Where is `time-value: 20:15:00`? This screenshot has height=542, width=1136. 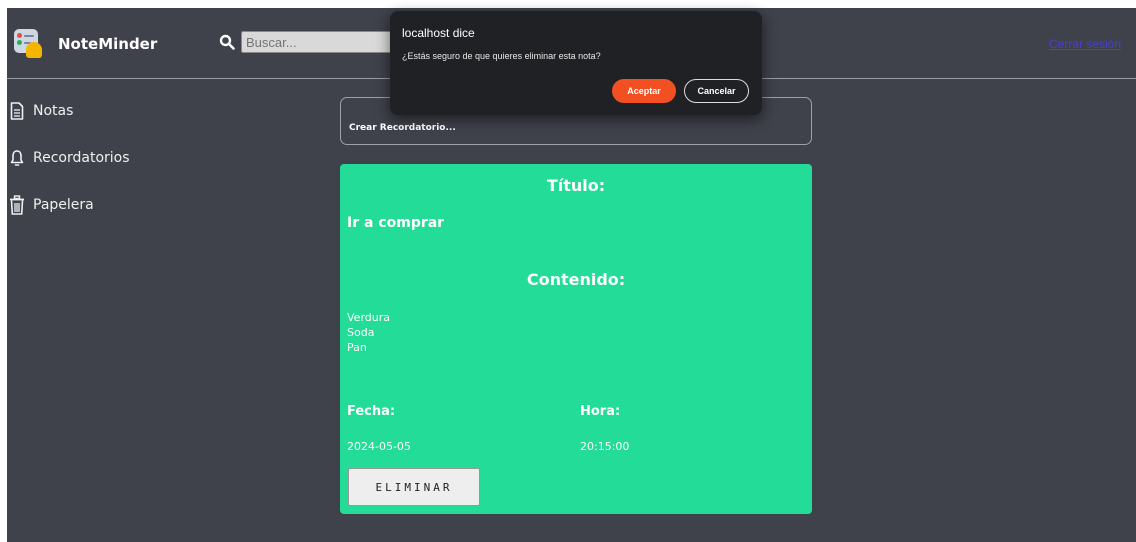 time-value: 20:15:00 is located at coordinates (605, 446).